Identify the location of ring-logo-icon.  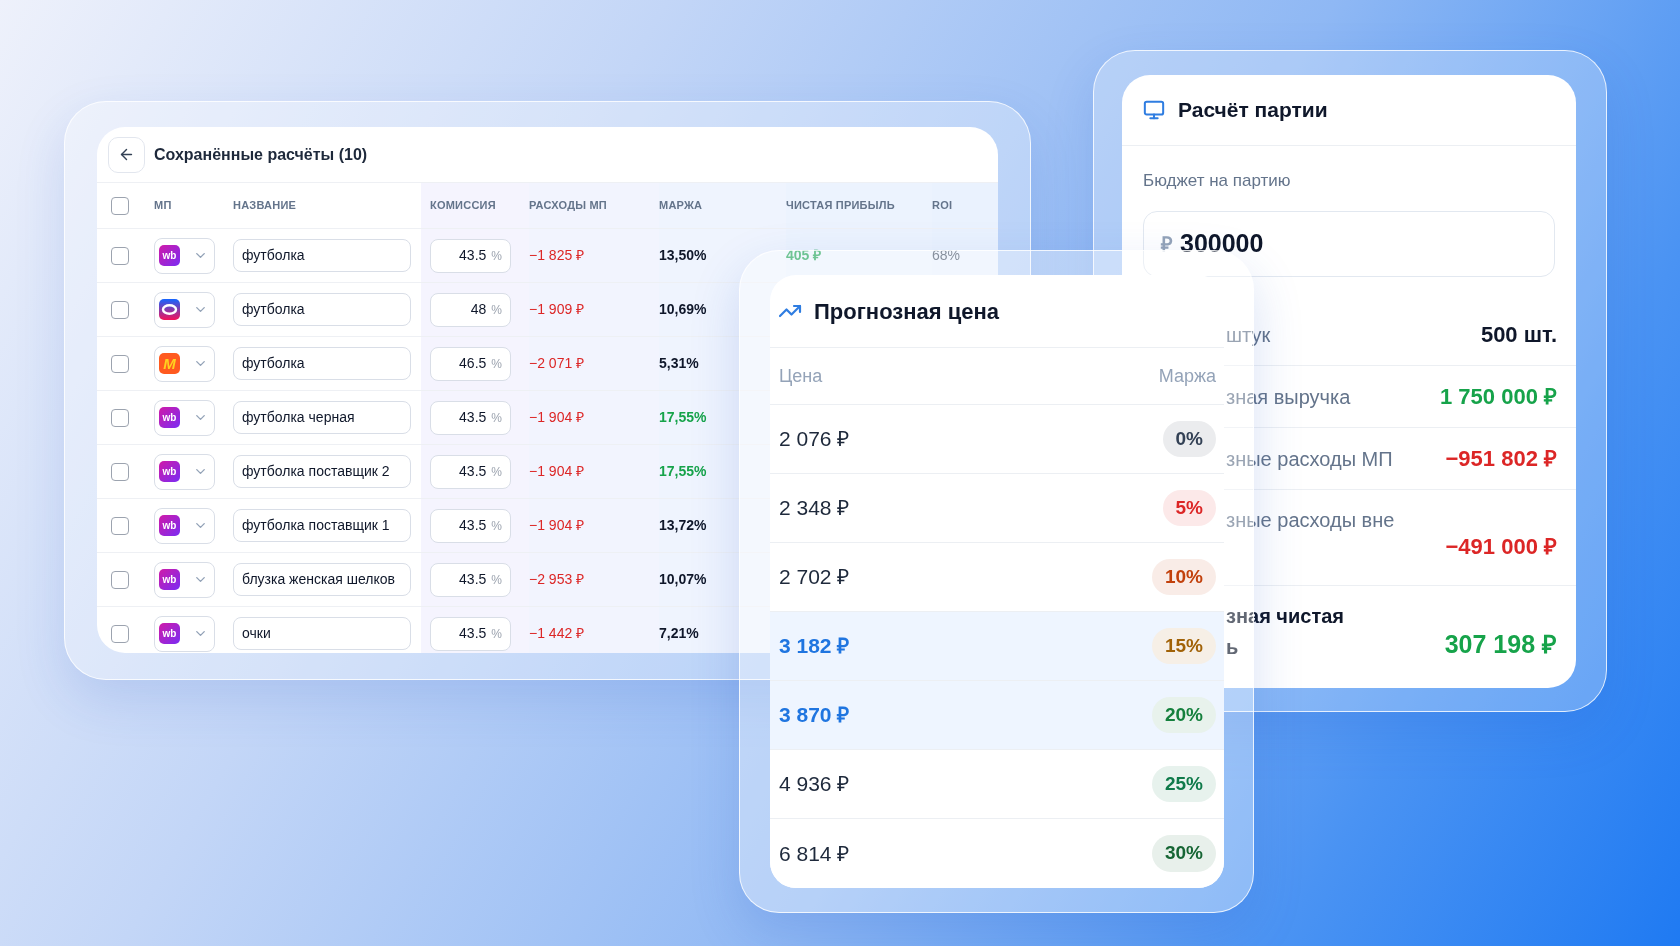
(169, 309).